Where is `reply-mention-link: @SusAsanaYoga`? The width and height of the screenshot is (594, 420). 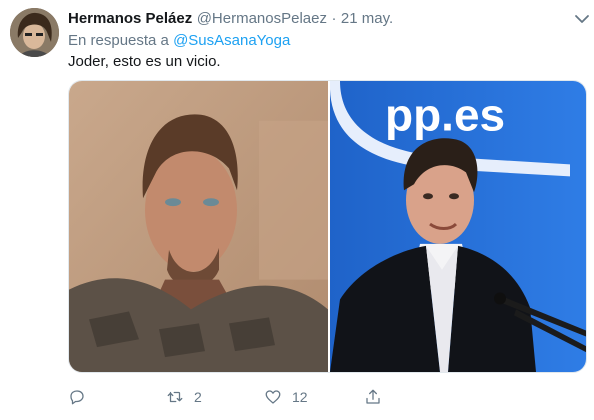
reply-mention-link: @SusAsanaYoga is located at coordinates (231, 40).